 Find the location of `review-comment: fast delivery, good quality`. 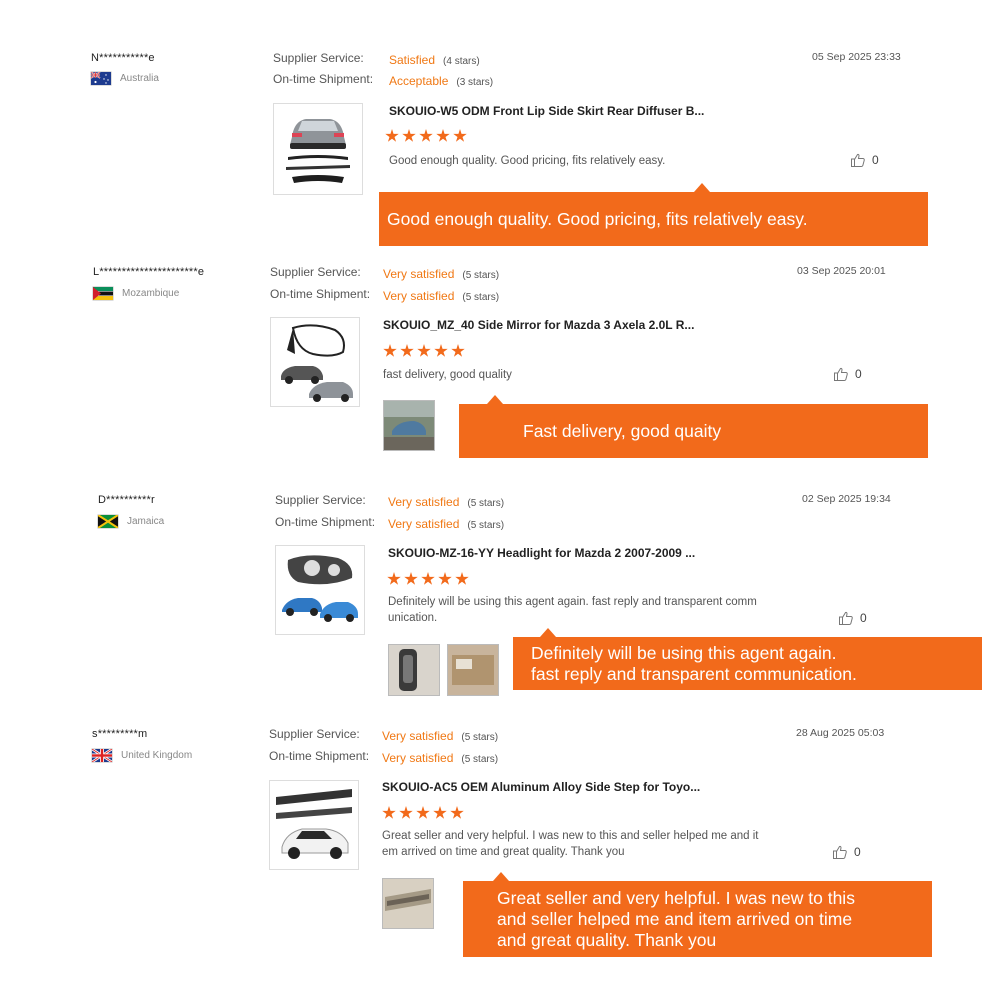

review-comment: fast delivery, good quality is located at coordinates (447, 375).